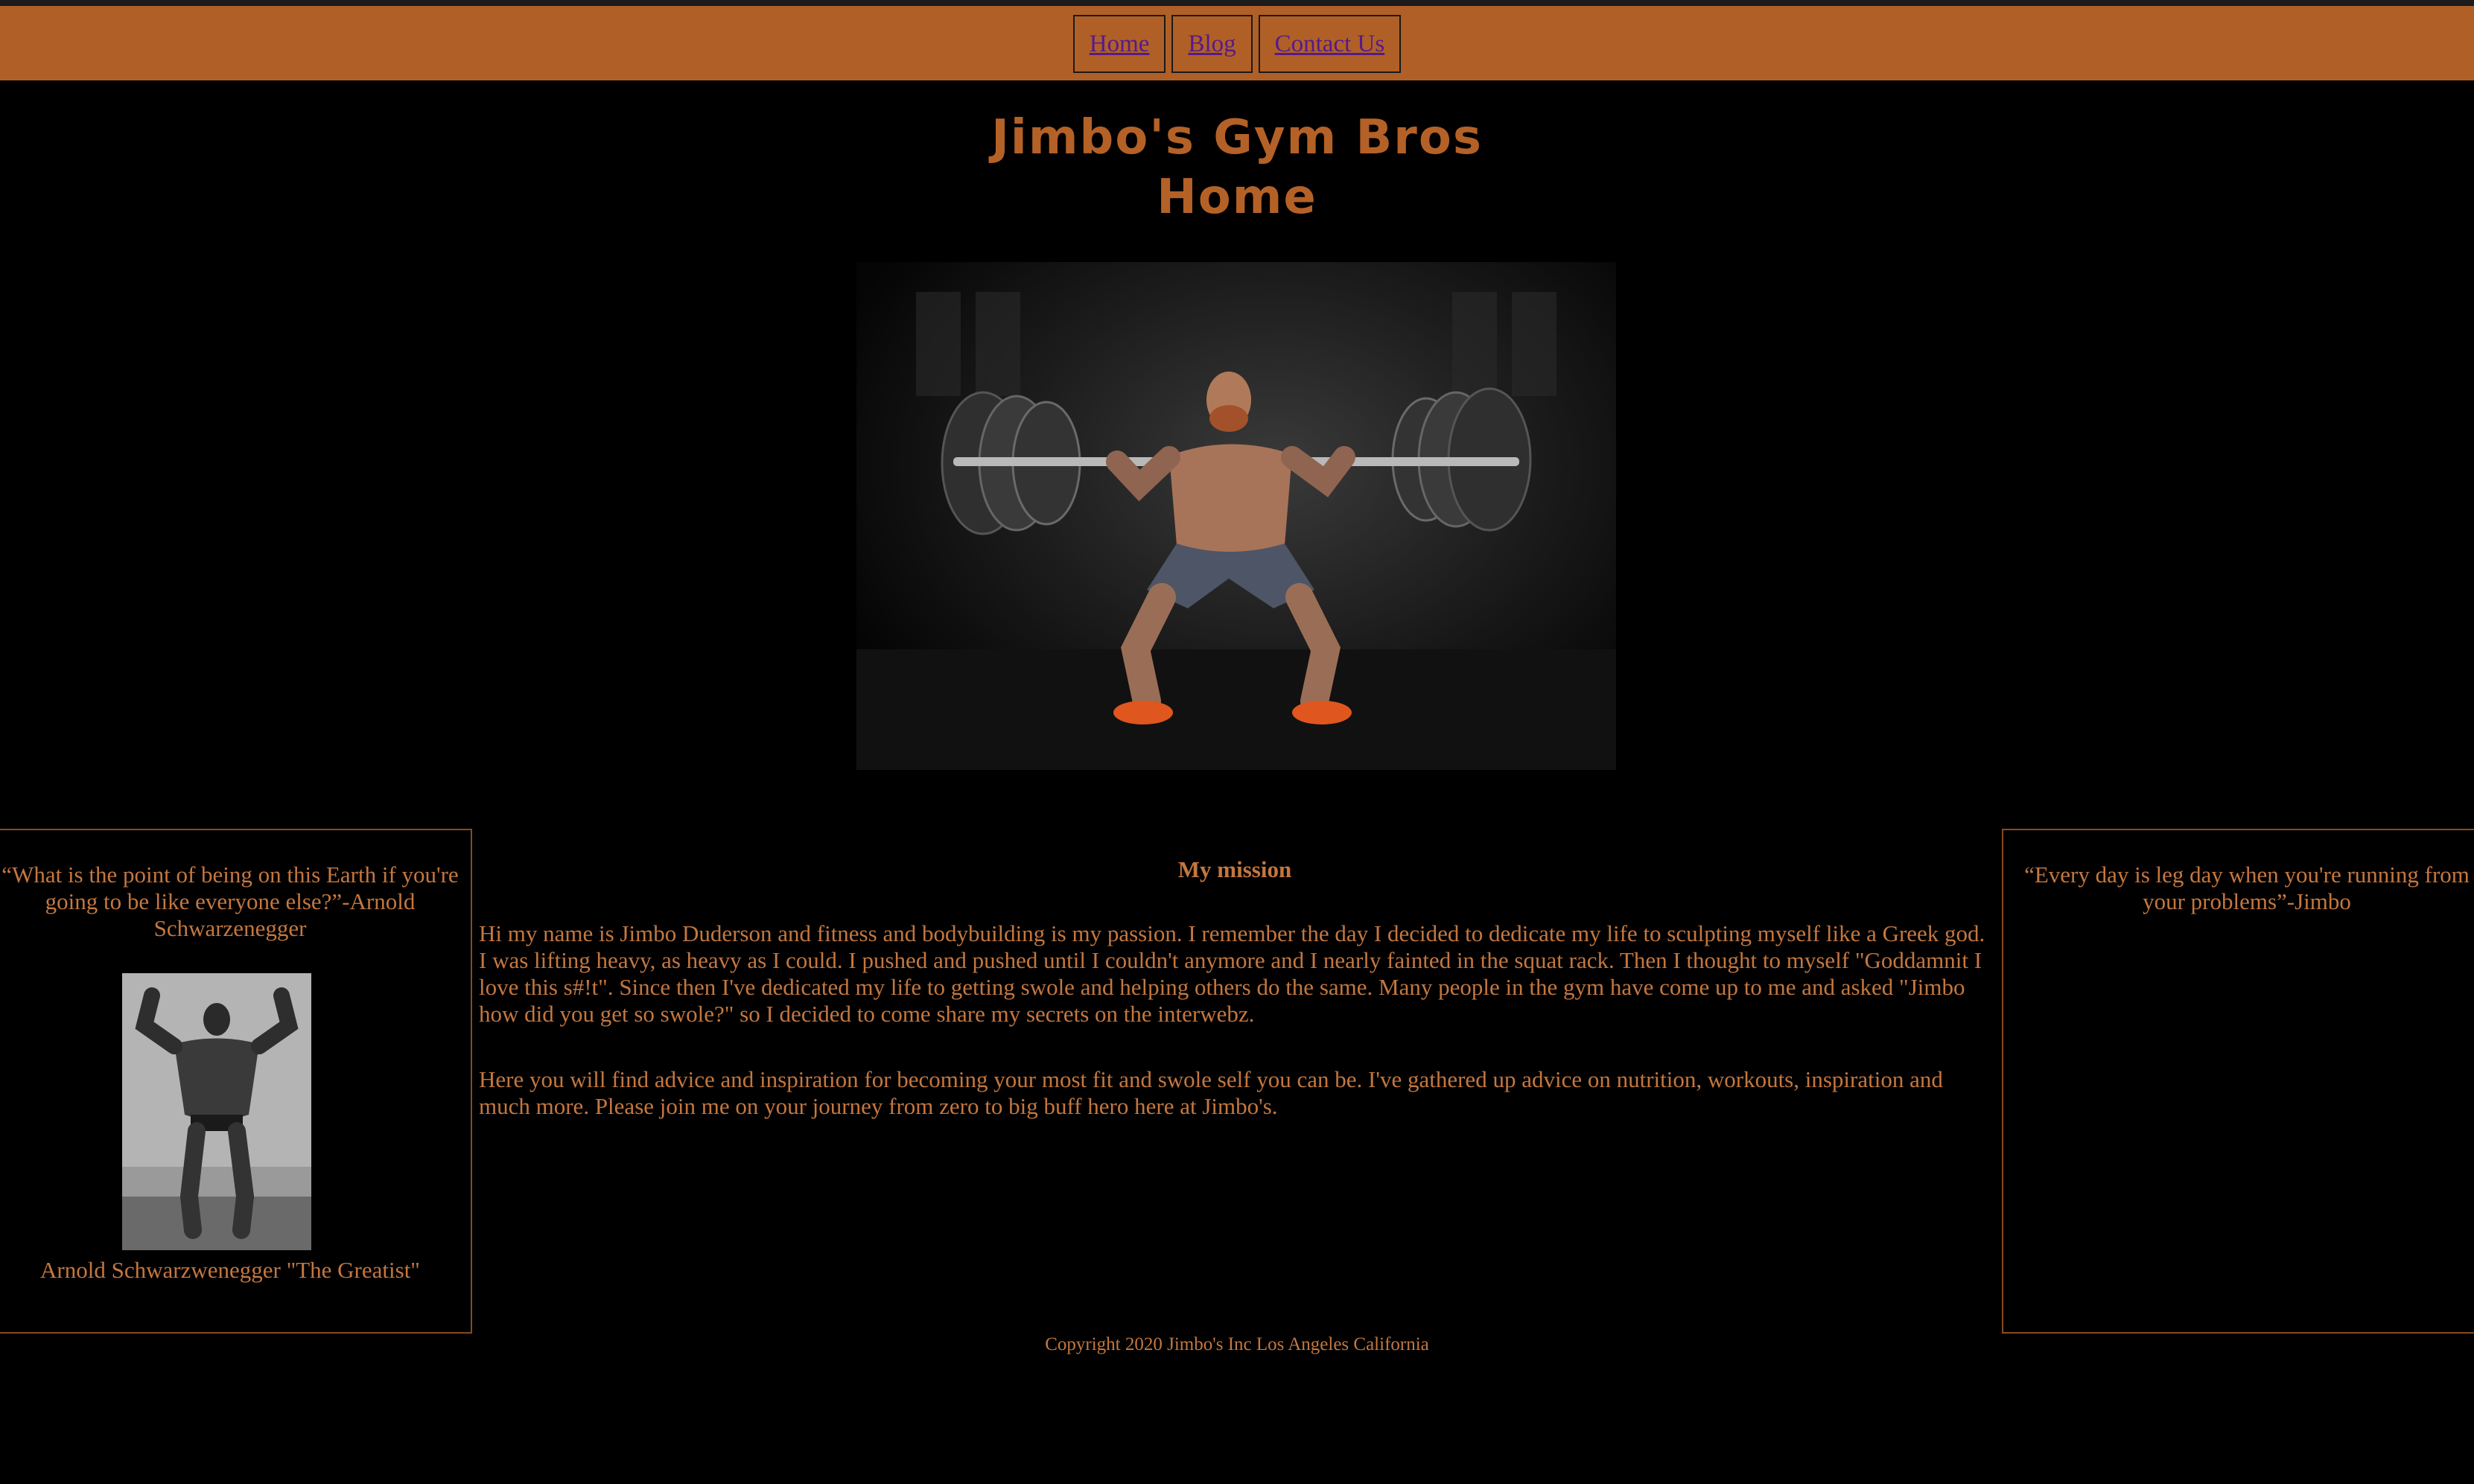 The width and height of the screenshot is (2474, 1484). I want to click on arnold-photo, so click(217, 1111).